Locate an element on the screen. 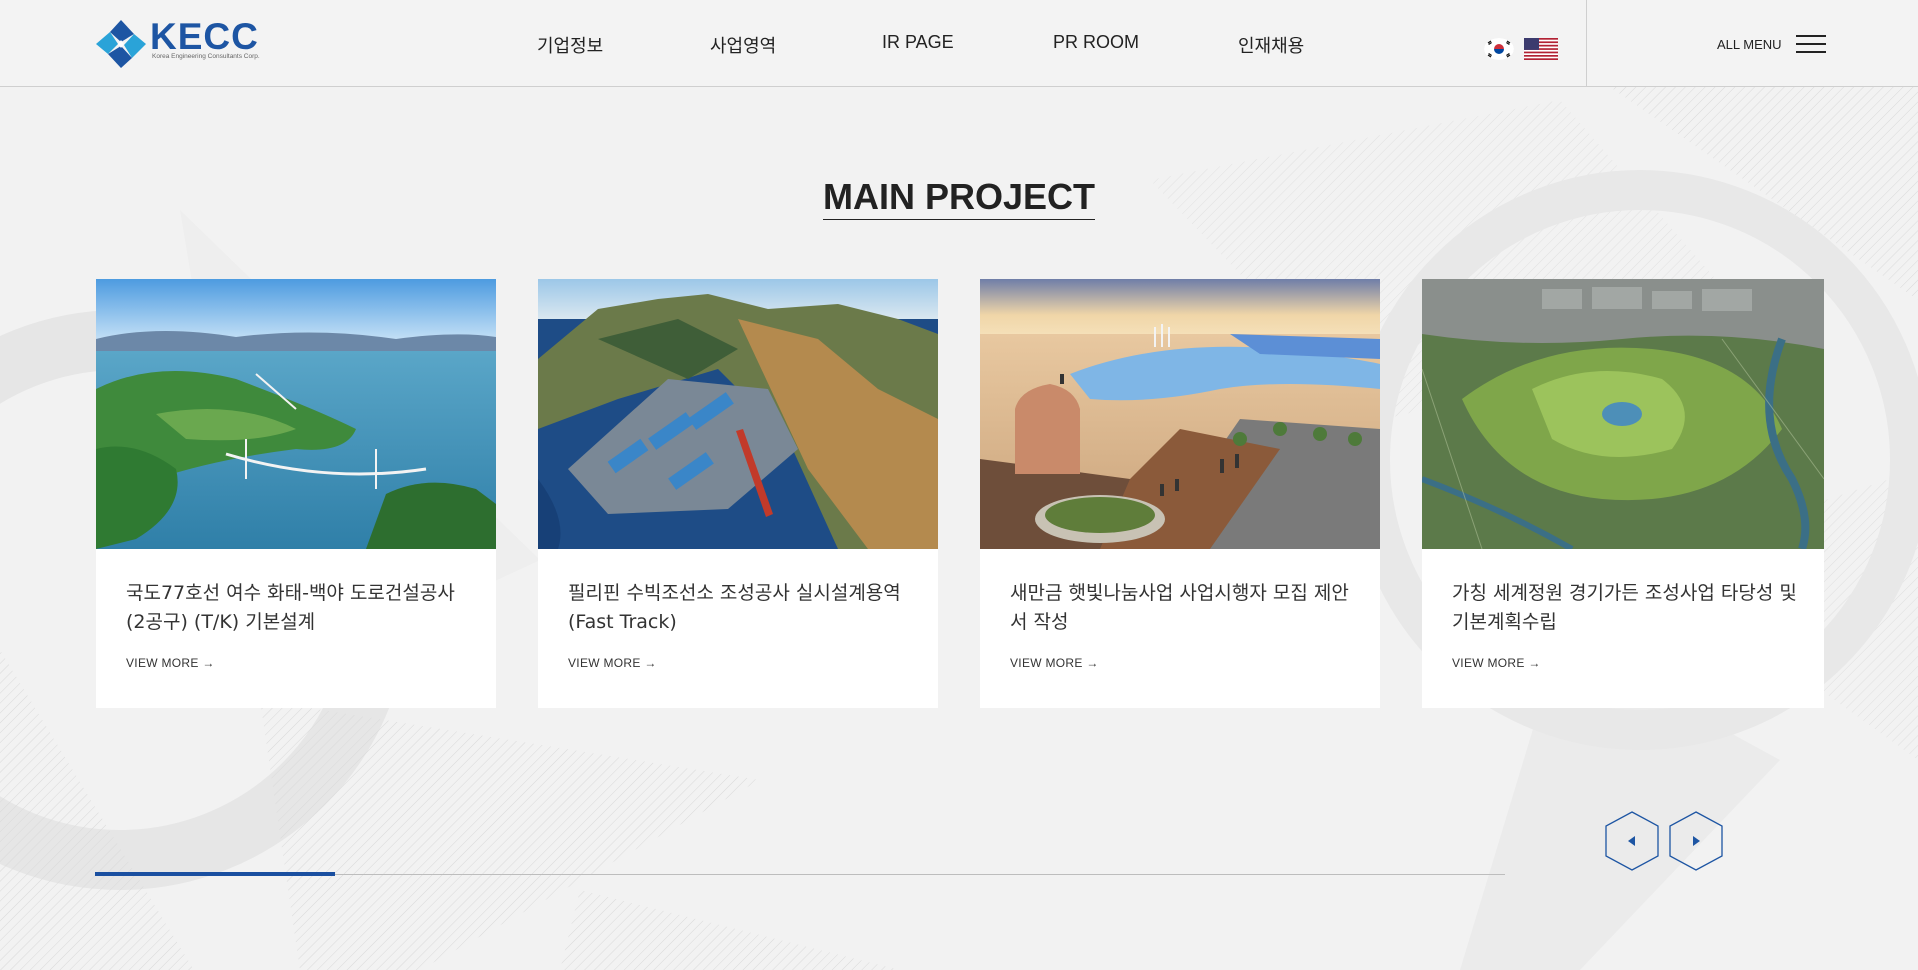 Image resolution: width=1918 pixels, height=970 pixels. shipyard-aerial-photo is located at coordinates (738, 414).